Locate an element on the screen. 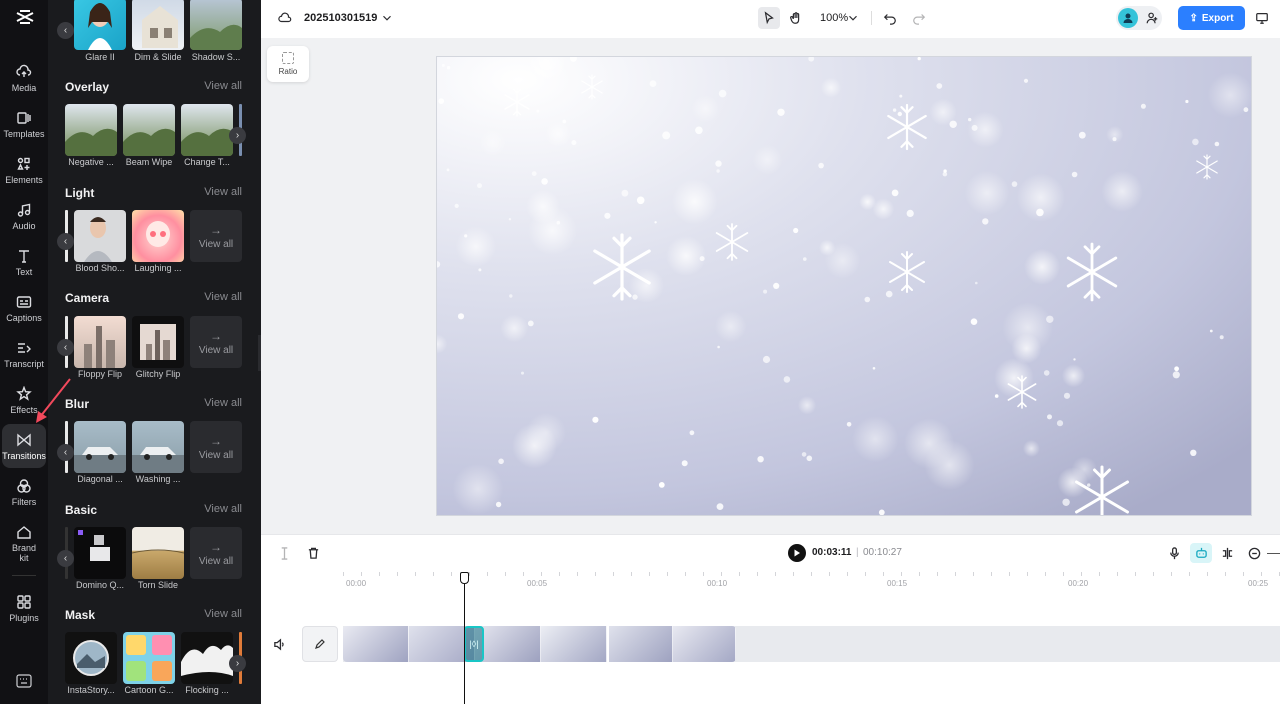 The height and width of the screenshot is (704, 1280). thumb-domino-q is located at coordinates (100, 553).